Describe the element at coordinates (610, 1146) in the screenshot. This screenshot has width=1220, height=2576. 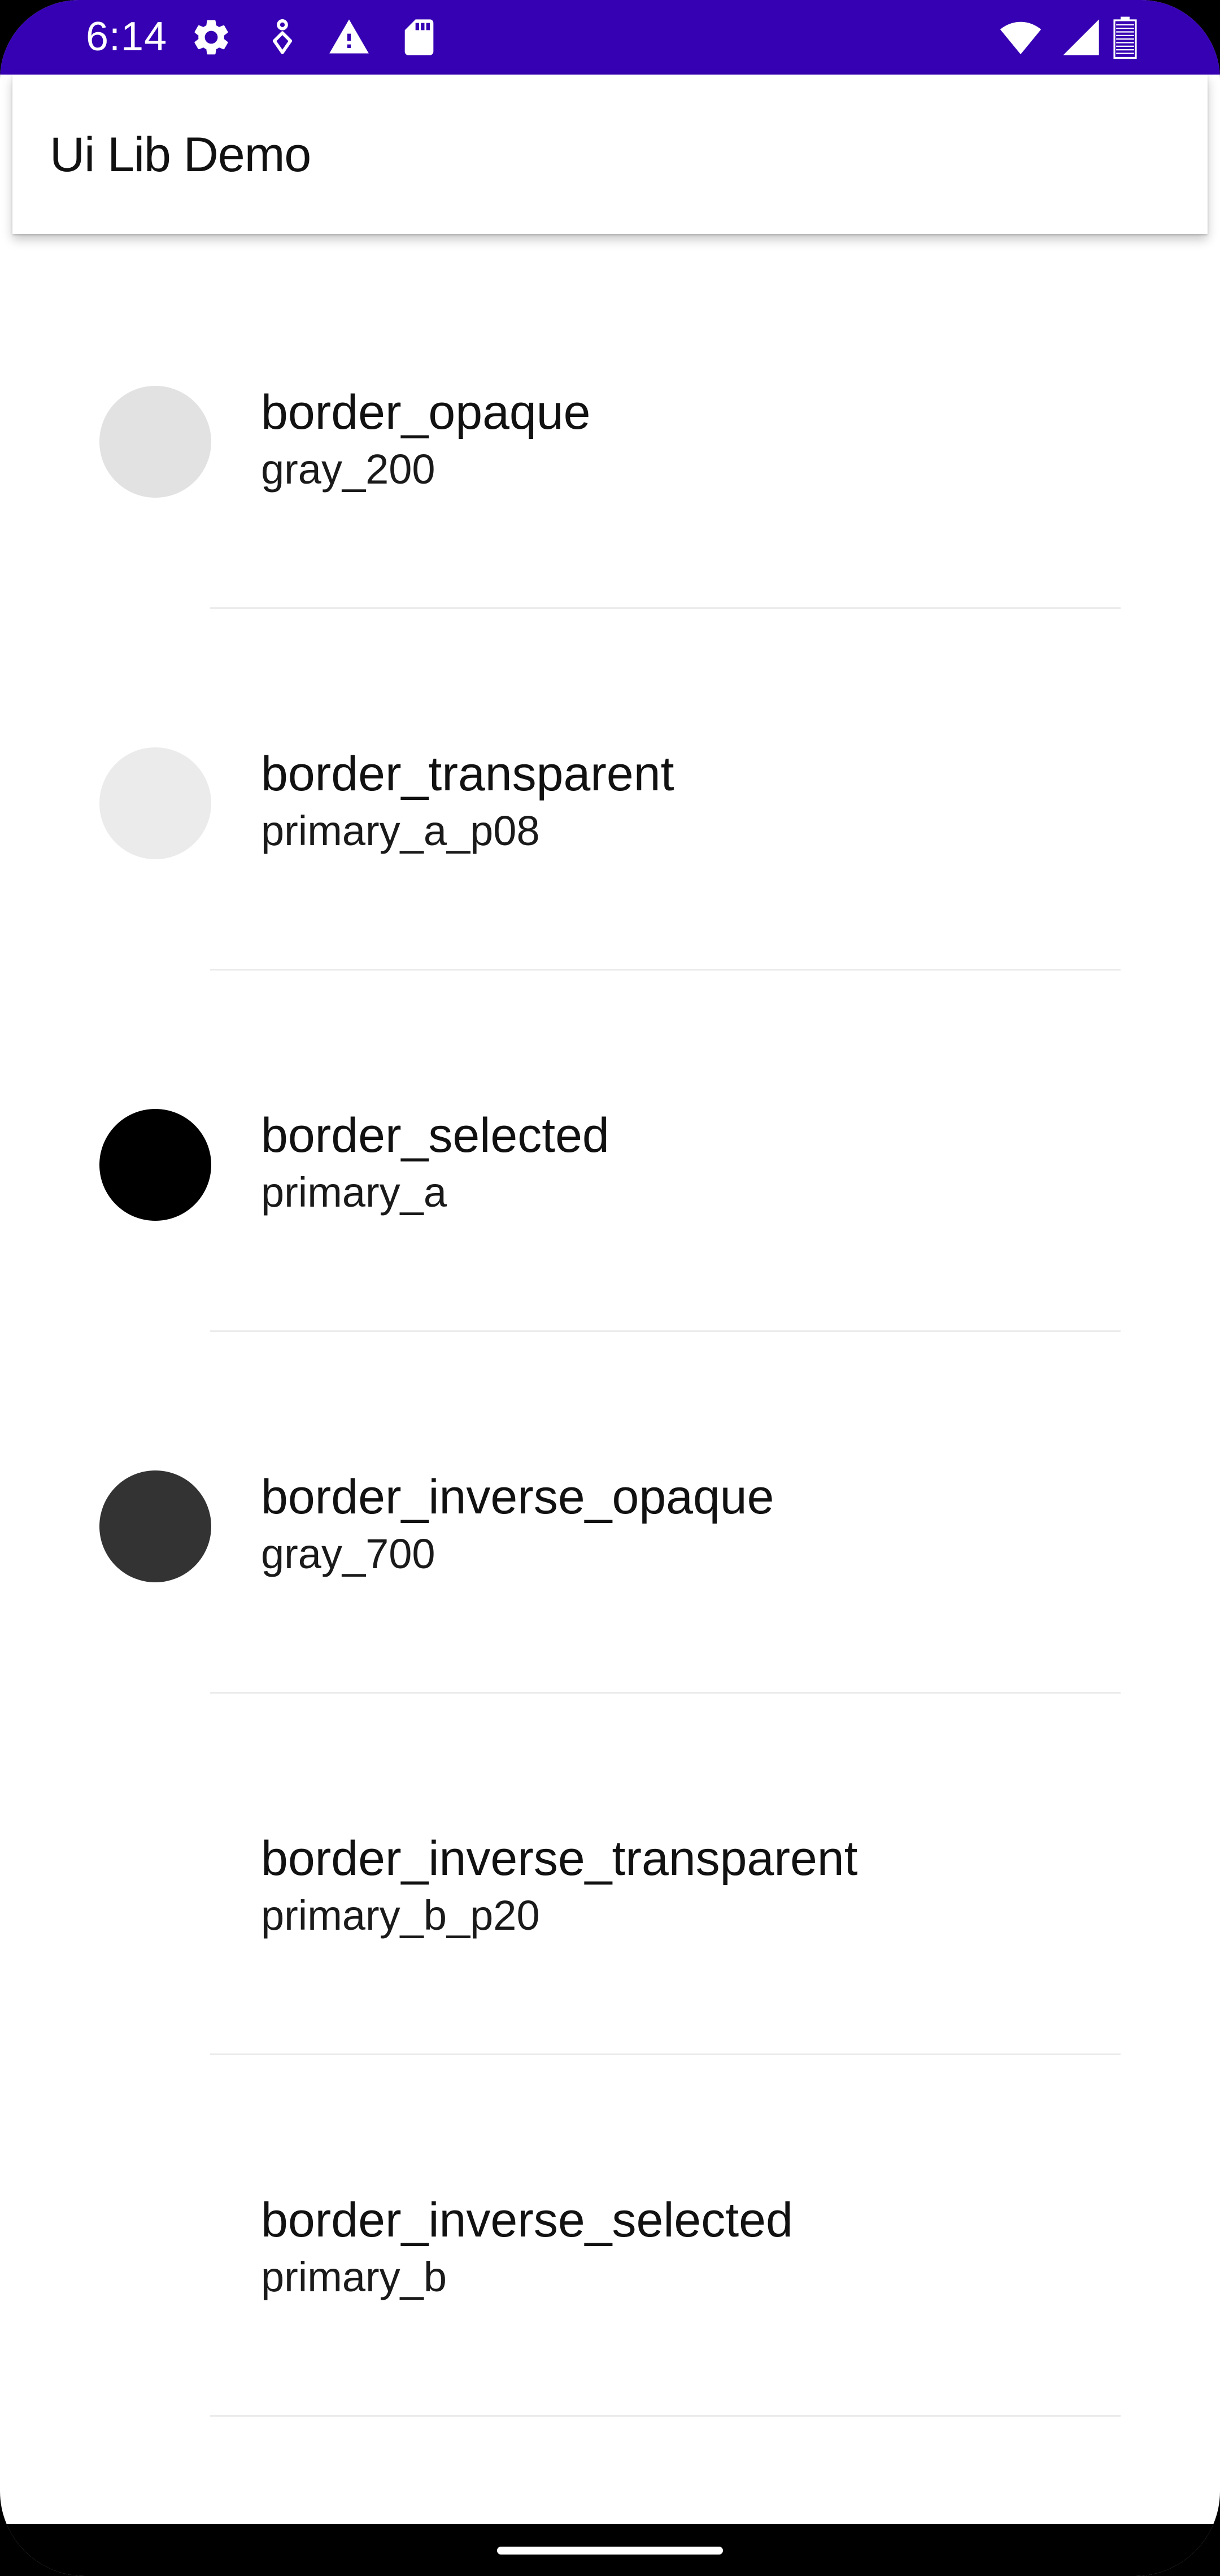
I see `list-item-border-selected: border_selected primary_a` at that location.